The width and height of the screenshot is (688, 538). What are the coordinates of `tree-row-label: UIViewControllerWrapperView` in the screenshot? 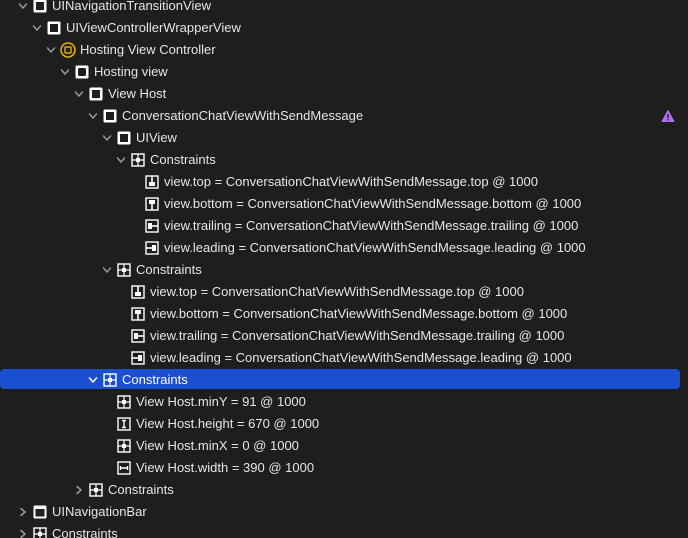 It's located at (153, 27).